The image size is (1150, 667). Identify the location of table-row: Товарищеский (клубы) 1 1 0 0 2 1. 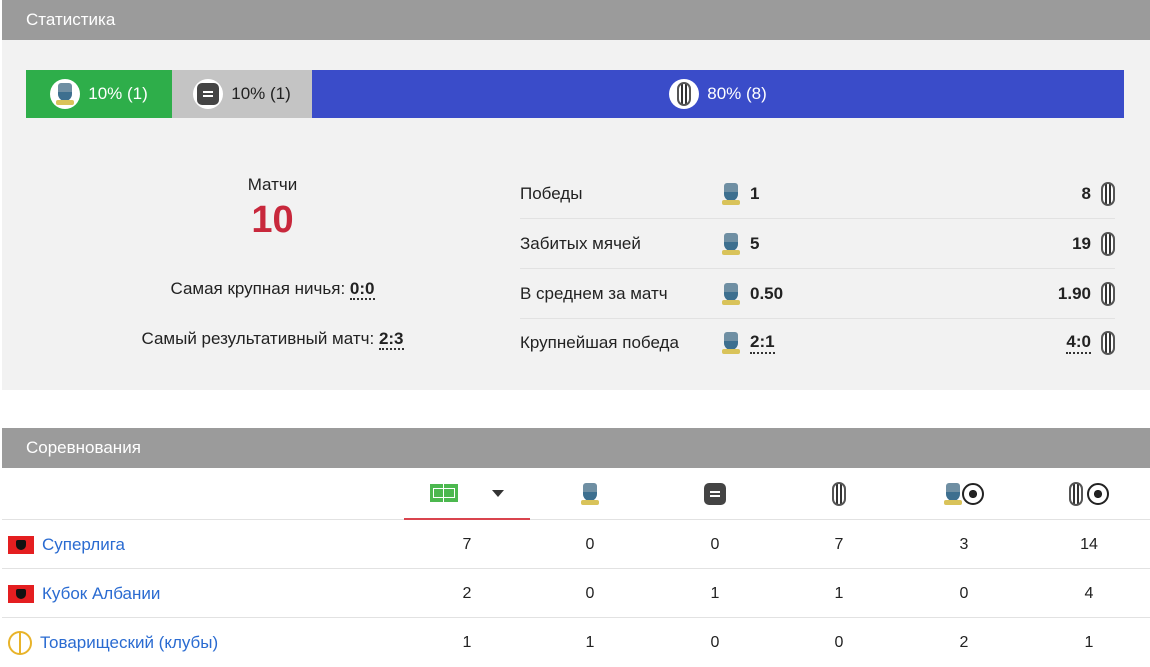
(576, 642).